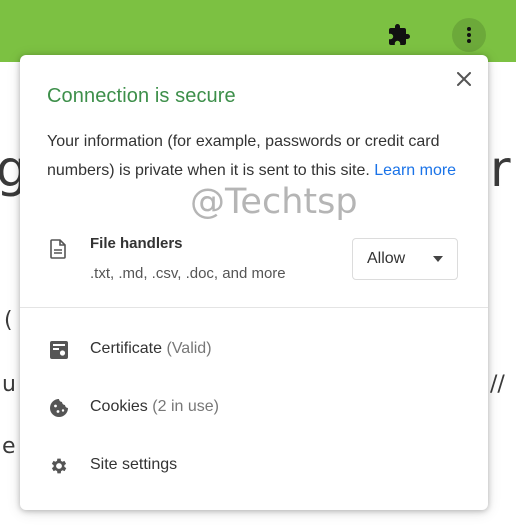 The width and height of the screenshot is (516, 525). Describe the element at coordinates (274, 202) in the screenshot. I see `watermark: @Techtsp` at that location.